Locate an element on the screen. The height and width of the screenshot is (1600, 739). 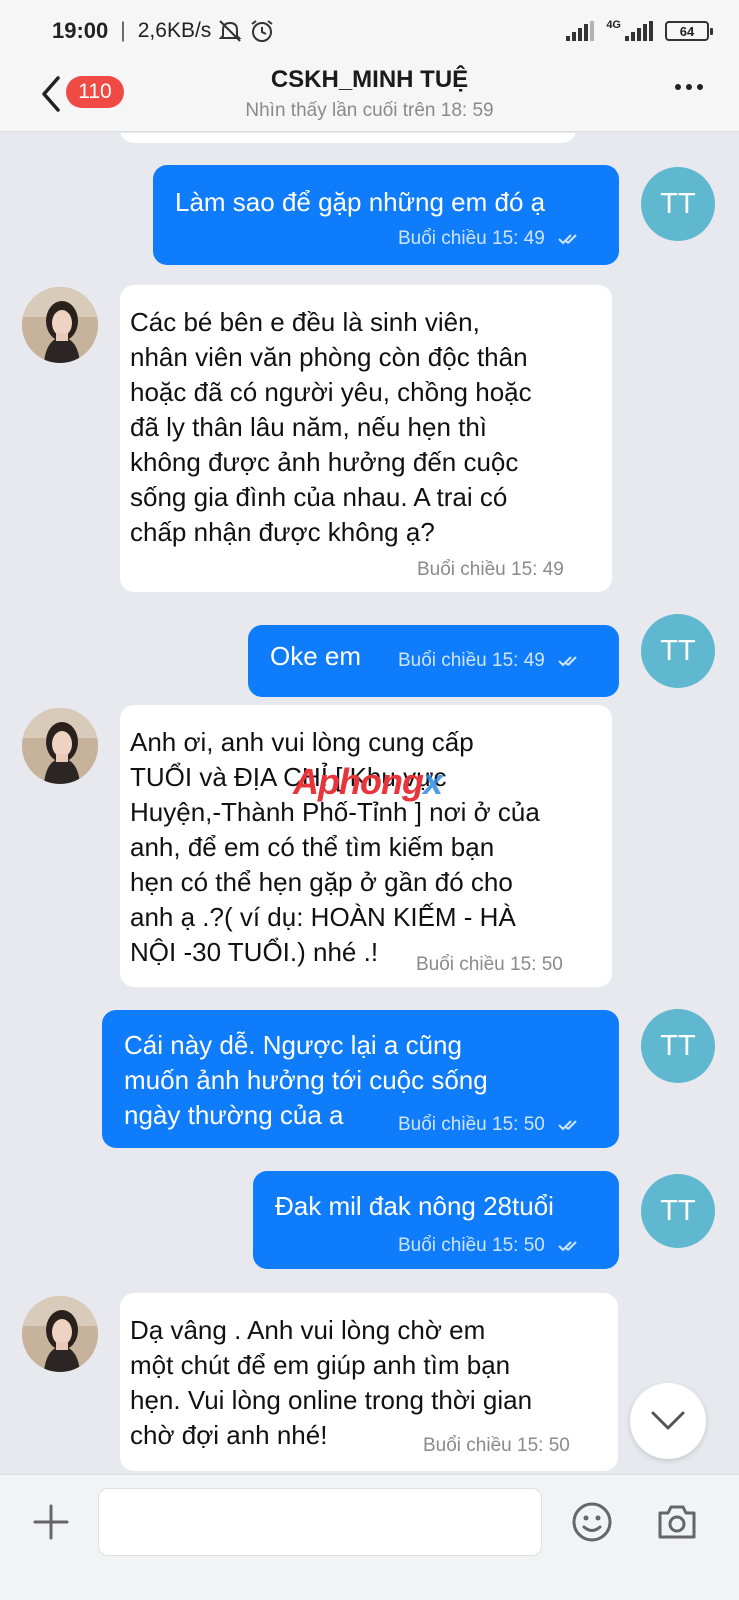
message-bubble-outgoing: Oke em Buổi chiều 15: 49 is located at coordinates (433, 661).